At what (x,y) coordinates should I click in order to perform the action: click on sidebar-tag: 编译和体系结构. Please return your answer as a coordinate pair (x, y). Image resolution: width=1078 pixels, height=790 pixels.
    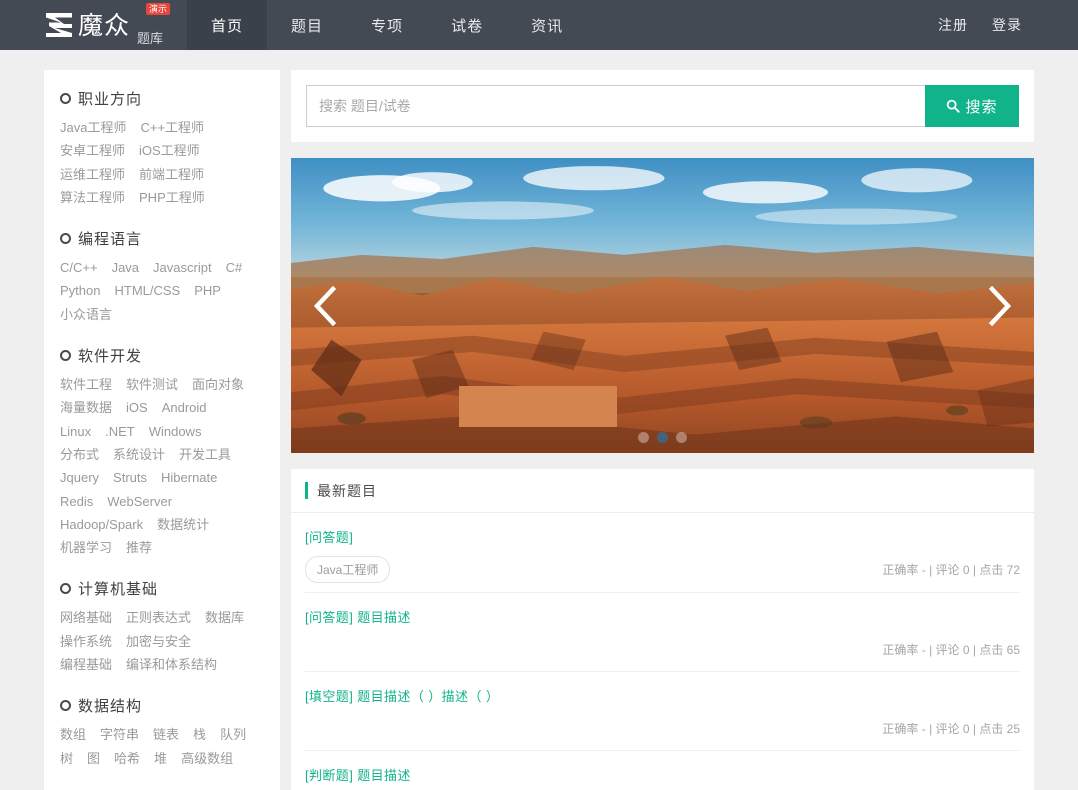
    Looking at the image, I should click on (171, 664).